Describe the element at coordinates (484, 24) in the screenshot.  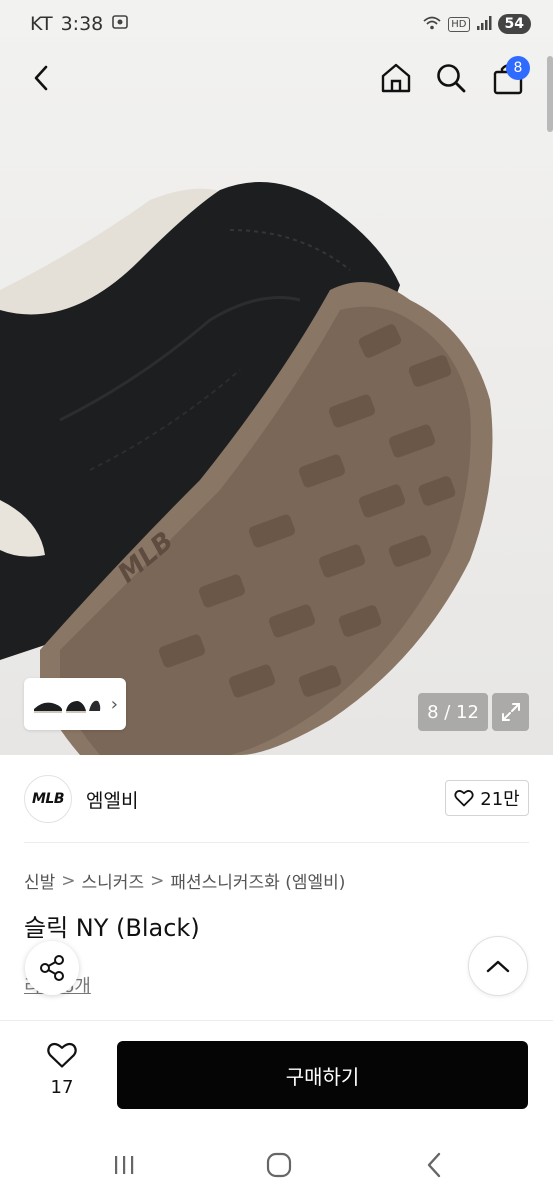
I see `signal-icon` at that location.